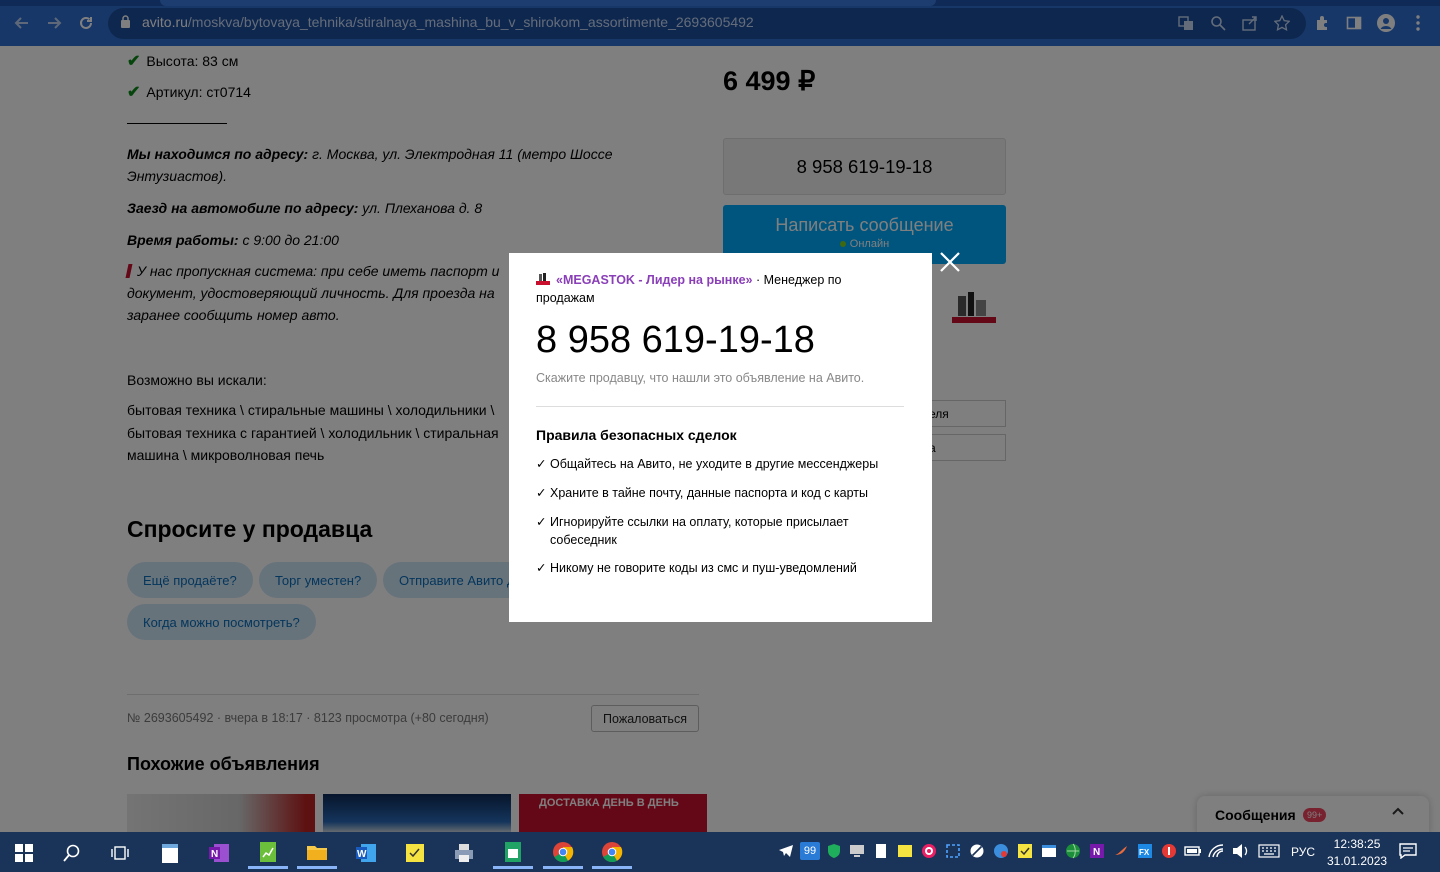 This screenshot has width=1440, height=872. What do you see at coordinates (268, 853) in the screenshot?
I see `chart-app-icon` at bounding box center [268, 853].